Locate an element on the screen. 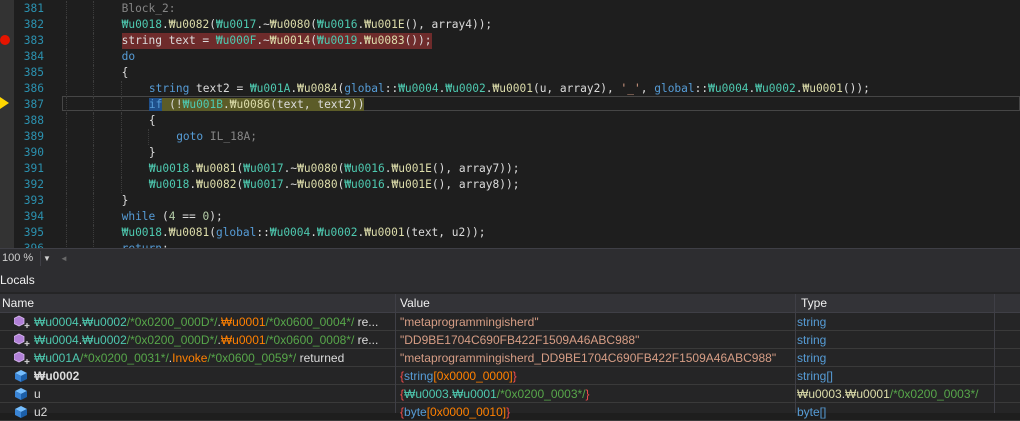 This screenshot has height=421, width=1020. chevron-down-icon: ▼ is located at coordinates (46, 258).